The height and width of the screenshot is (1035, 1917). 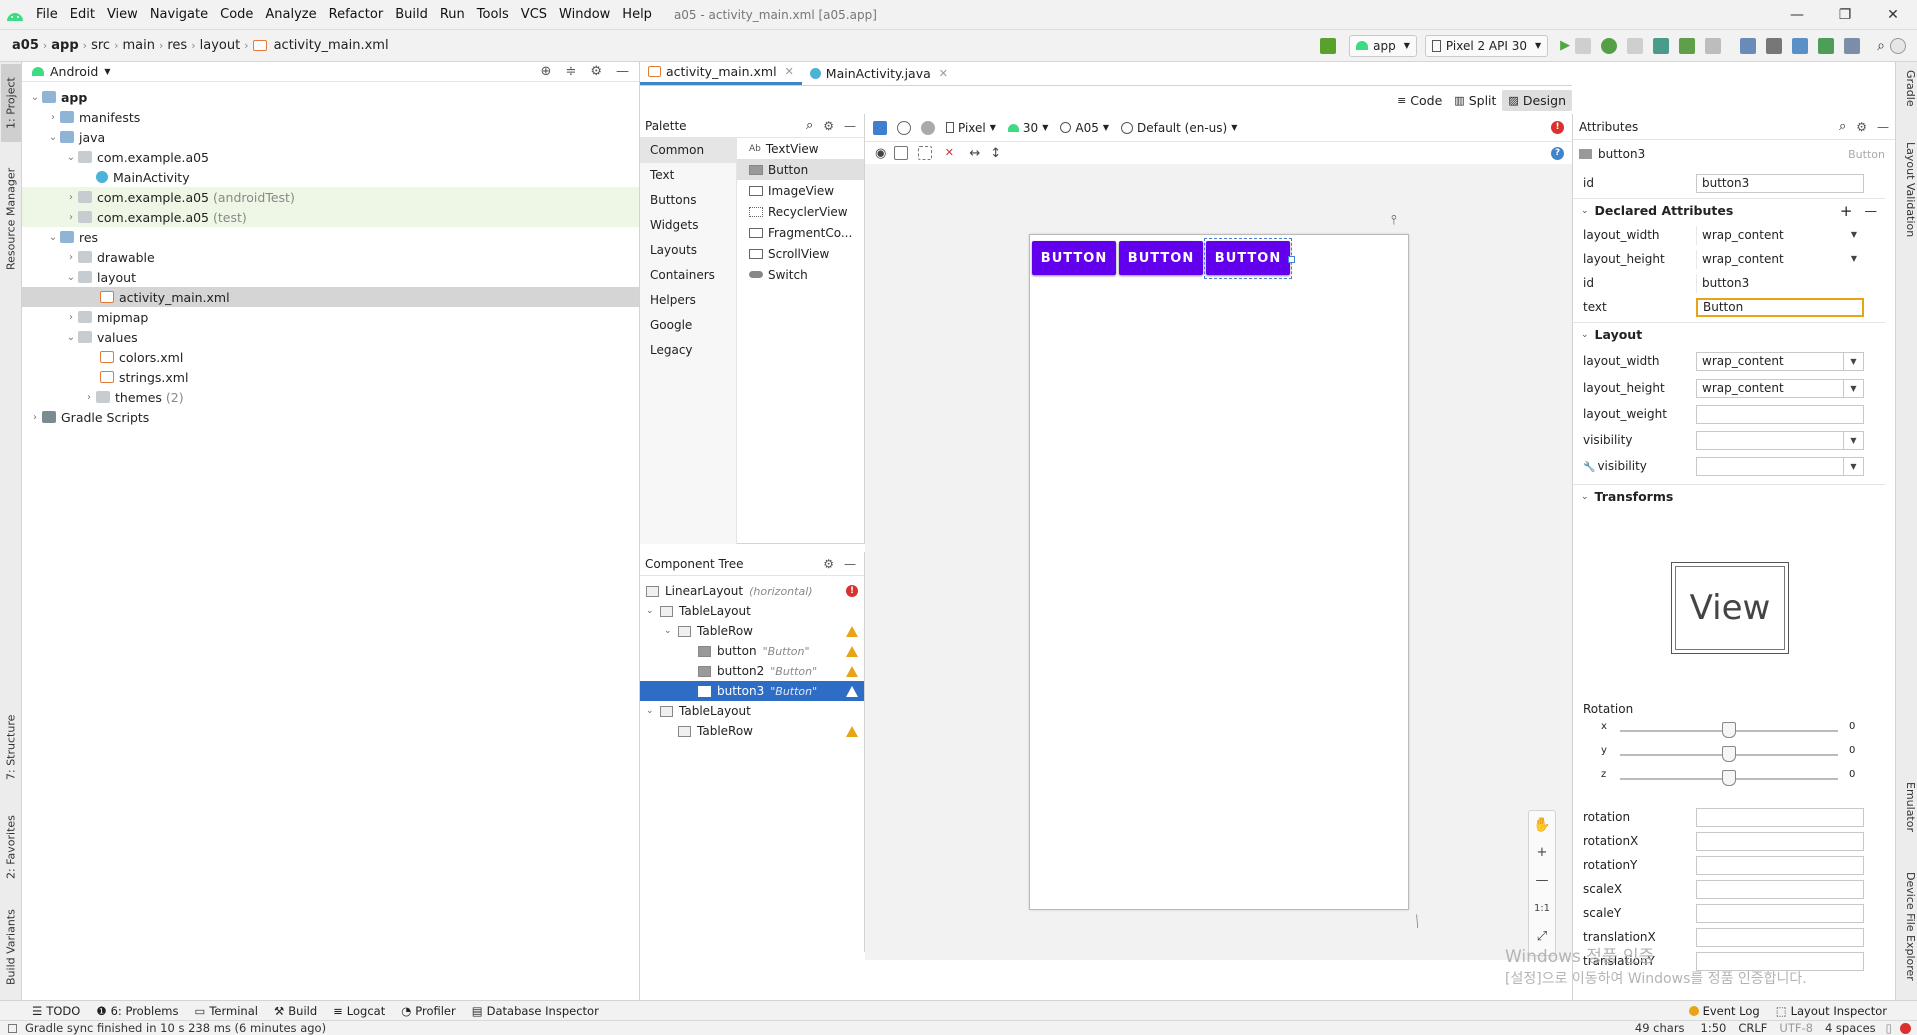 I want to click on breadcrumb-src: src, so click(x=100, y=45).